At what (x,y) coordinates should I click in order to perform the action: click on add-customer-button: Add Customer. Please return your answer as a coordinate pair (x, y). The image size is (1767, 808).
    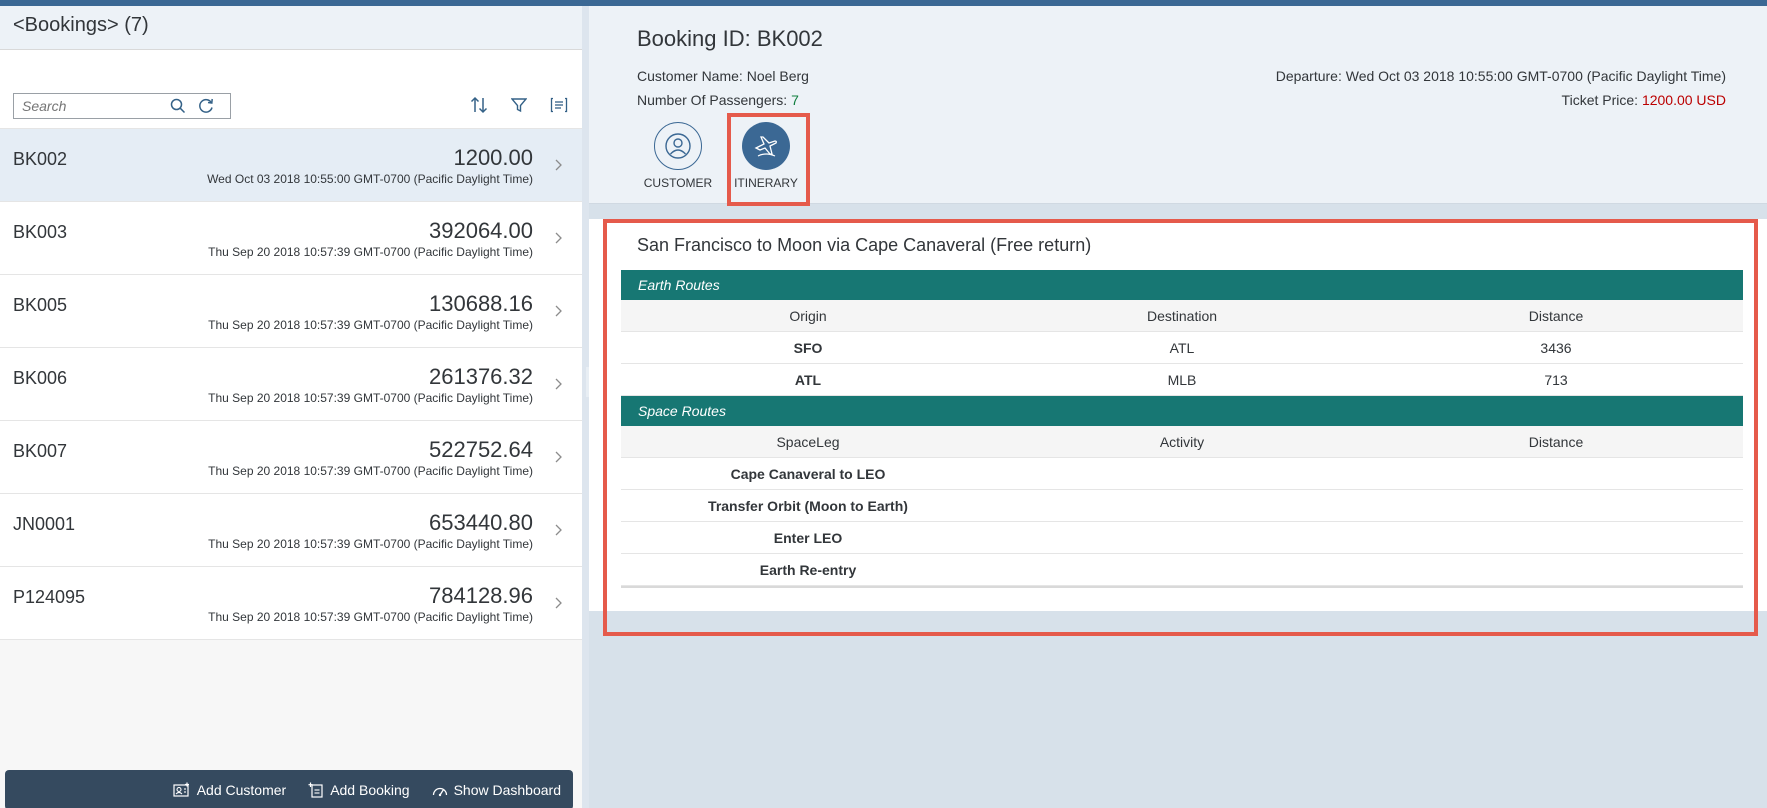
    Looking at the image, I should click on (229, 790).